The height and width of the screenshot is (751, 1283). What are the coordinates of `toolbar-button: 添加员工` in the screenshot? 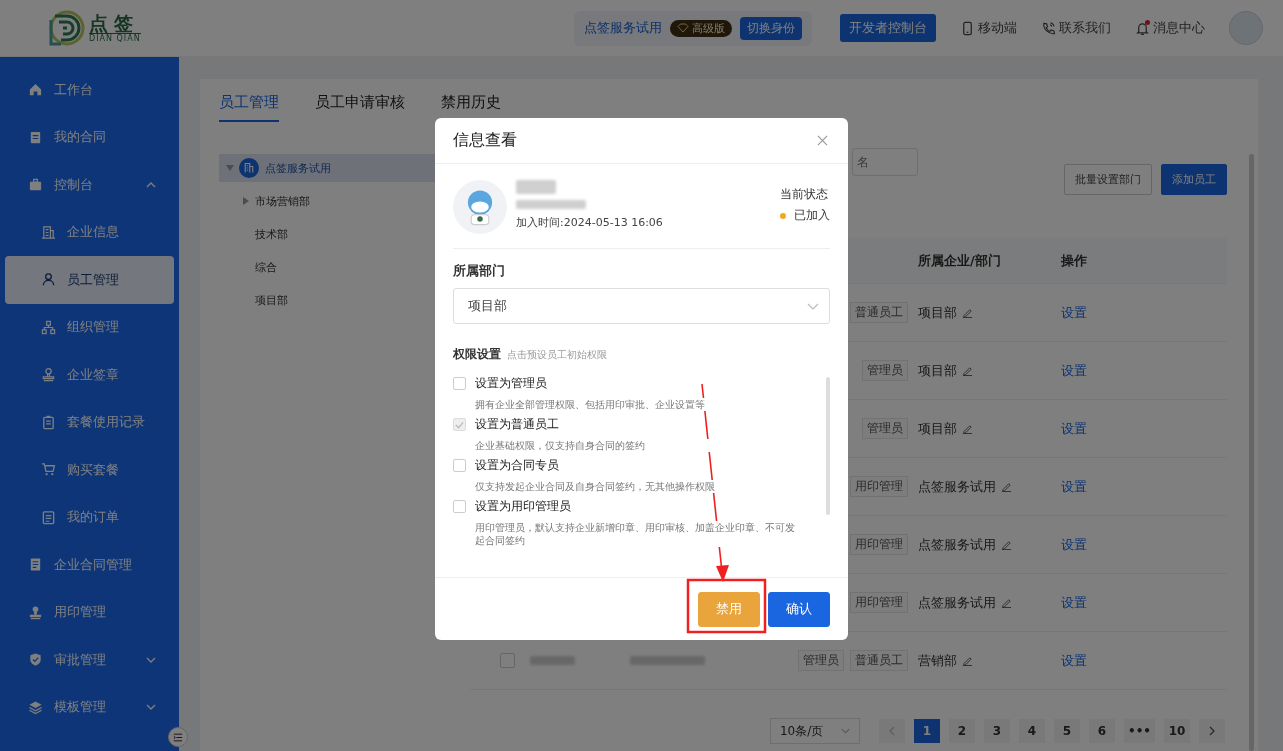 It's located at (1194, 179).